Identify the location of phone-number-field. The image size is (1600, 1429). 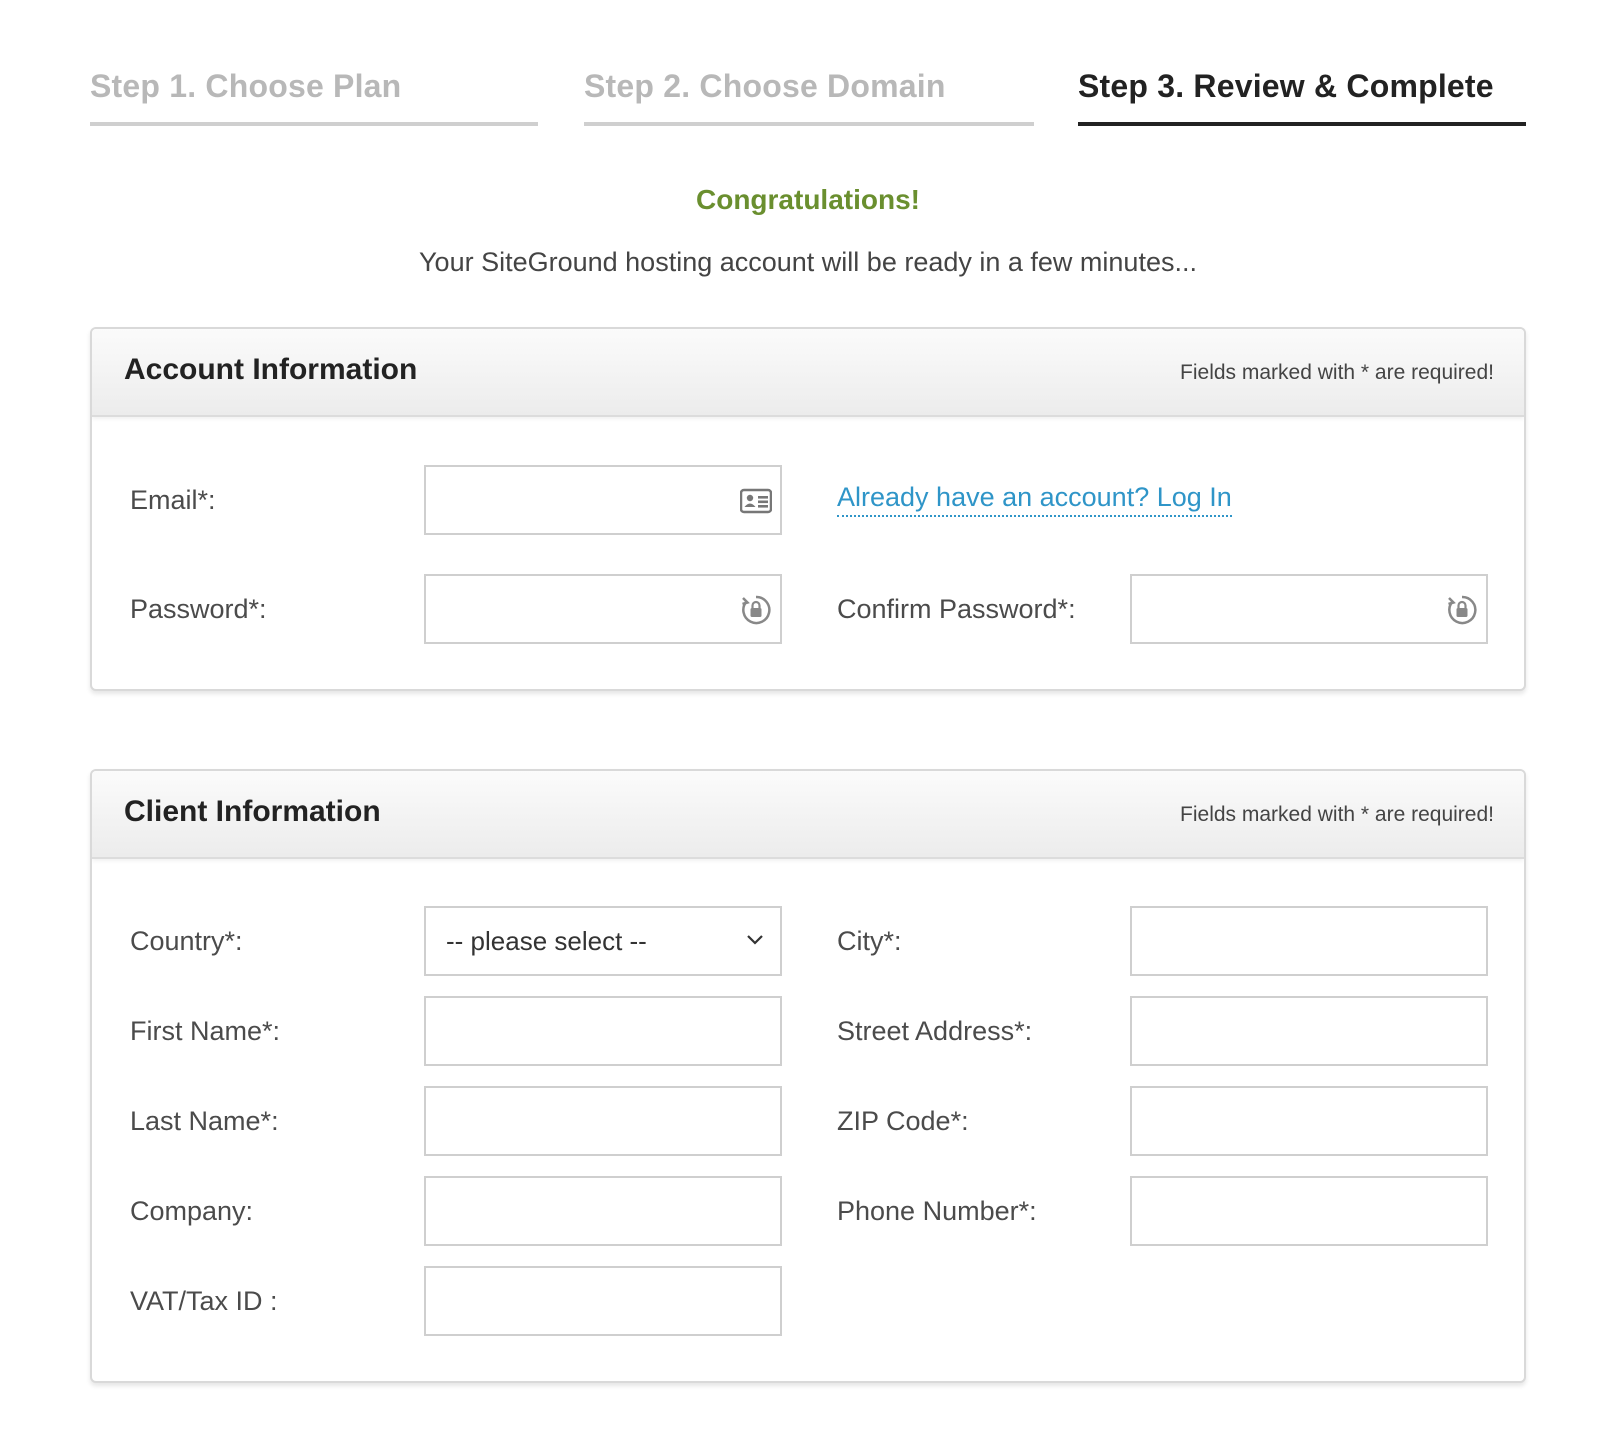
(1309, 1211).